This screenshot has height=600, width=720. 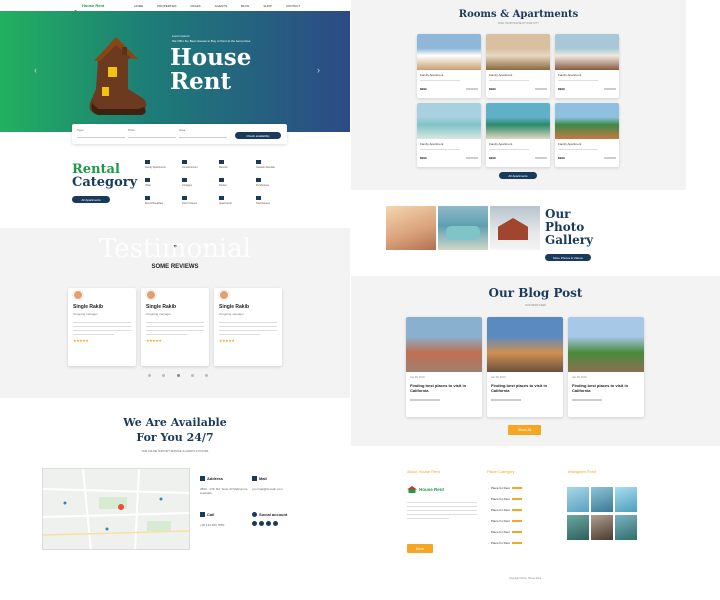 What do you see at coordinates (568, 257) in the screenshot?
I see `gallery-more-button: More Photos & Videos` at bounding box center [568, 257].